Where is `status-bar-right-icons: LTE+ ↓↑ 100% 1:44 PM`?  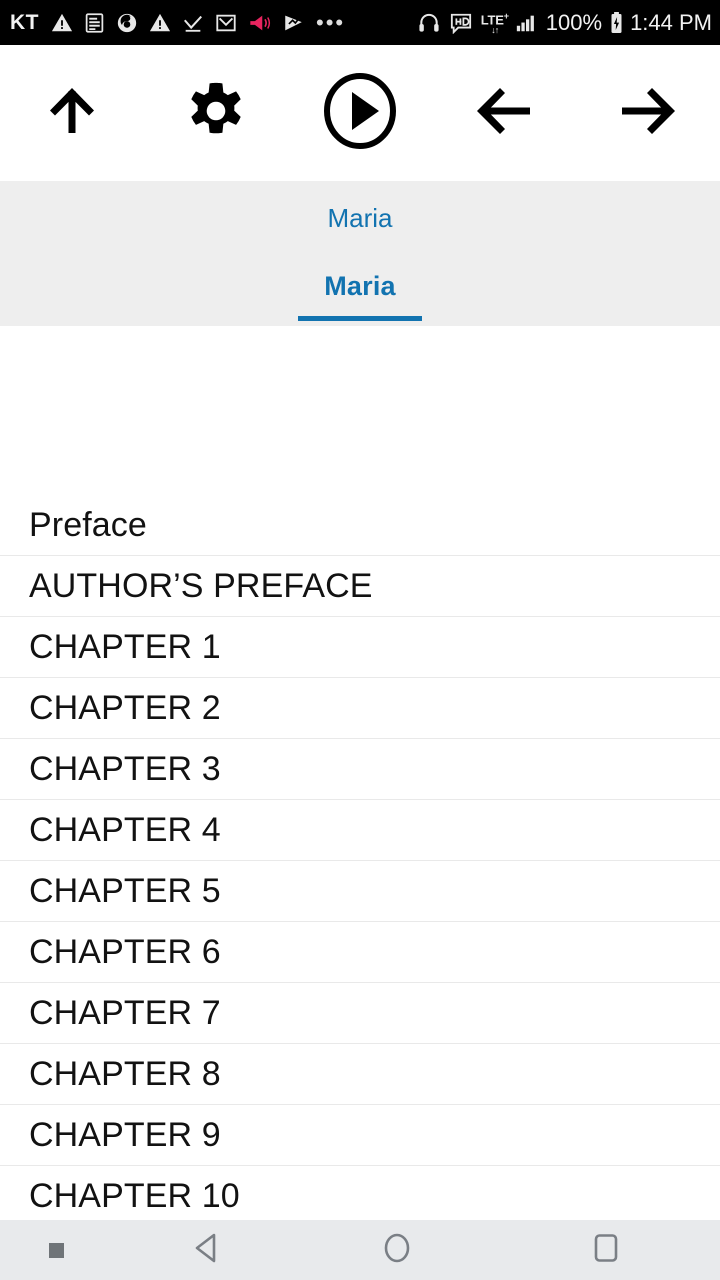 status-bar-right-icons: LTE+ ↓↑ 100% 1:44 PM is located at coordinates (564, 23).